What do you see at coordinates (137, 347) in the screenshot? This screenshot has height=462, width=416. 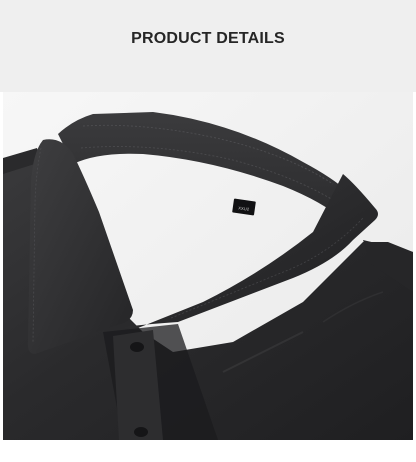 I see `button-top` at bounding box center [137, 347].